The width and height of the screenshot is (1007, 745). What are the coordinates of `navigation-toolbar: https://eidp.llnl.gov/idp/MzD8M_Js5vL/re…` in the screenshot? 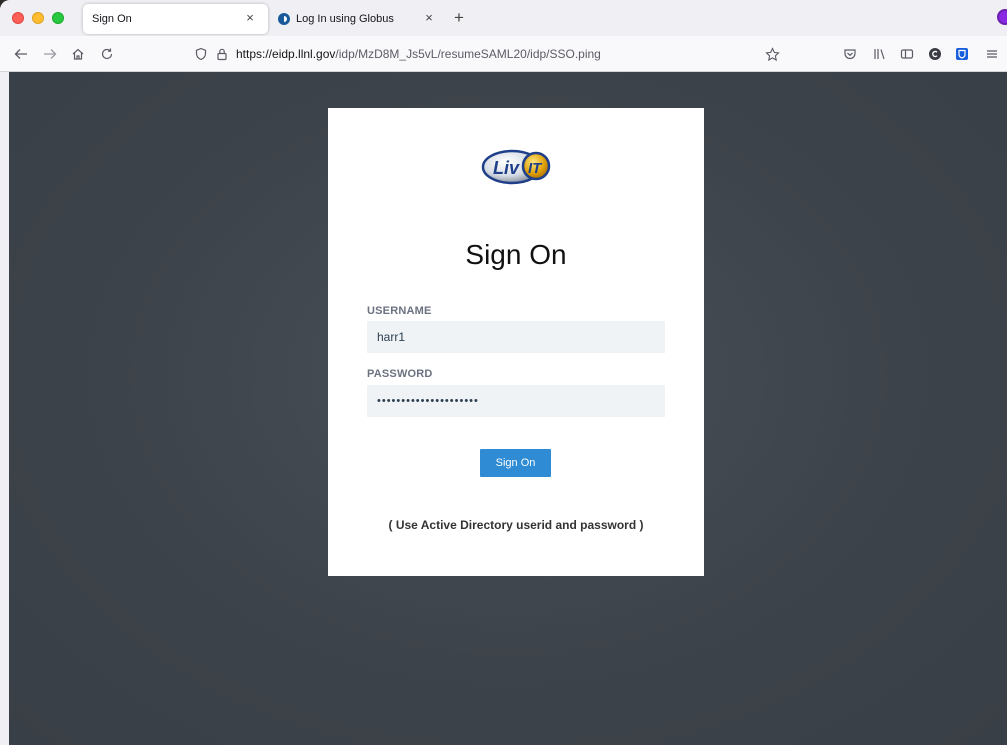 It's located at (503, 54).